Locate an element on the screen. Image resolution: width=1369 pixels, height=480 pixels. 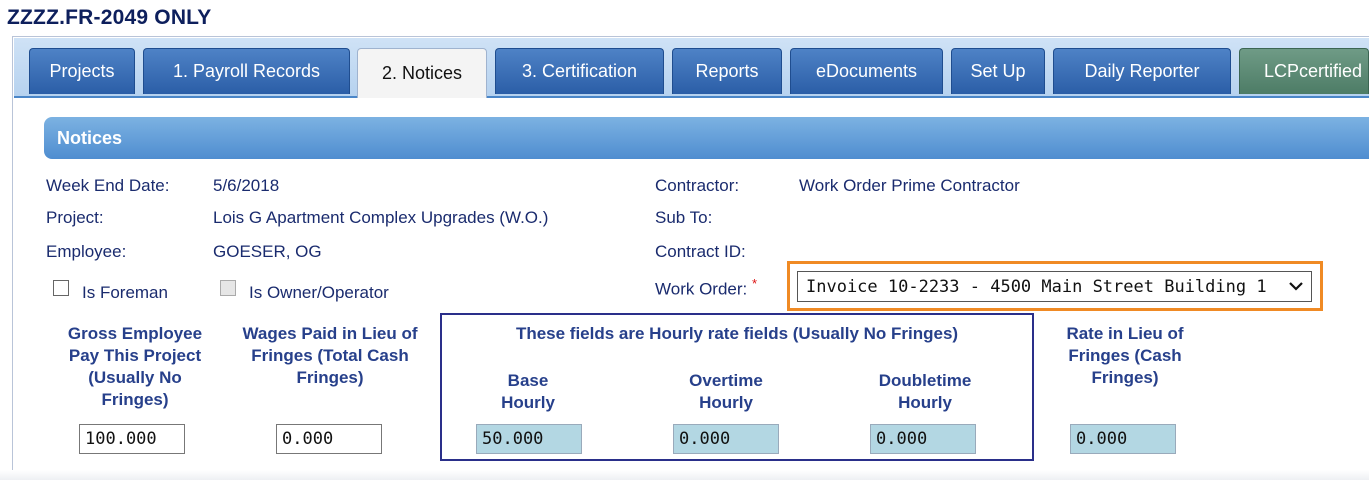
tab-reports: Reports is located at coordinates (727, 71).